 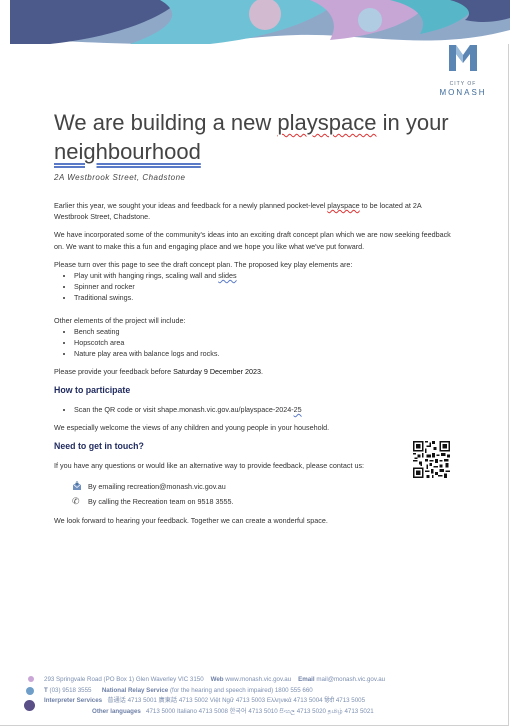 I want to click on city-logo: CITY OF MONASH, so click(x=463, y=71).